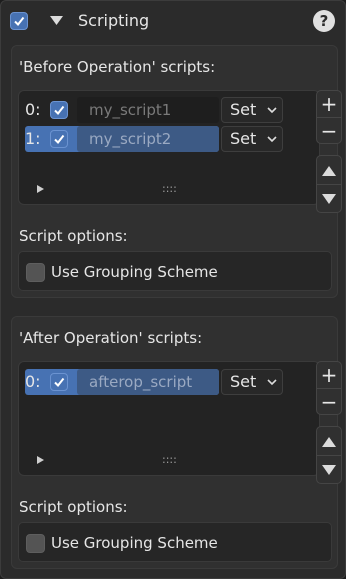 This screenshot has width=346, height=579. What do you see at coordinates (148, 382) in the screenshot?
I see `script-name-field: afterop_script` at bounding box center [148, 382].